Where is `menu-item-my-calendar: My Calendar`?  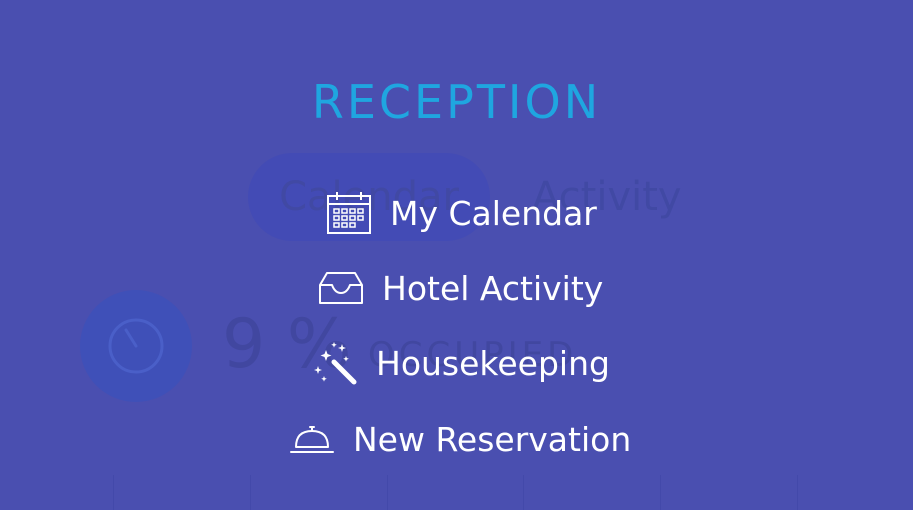
menu-item-my-calendar: My Calendar is located at coordinates (461, 213).